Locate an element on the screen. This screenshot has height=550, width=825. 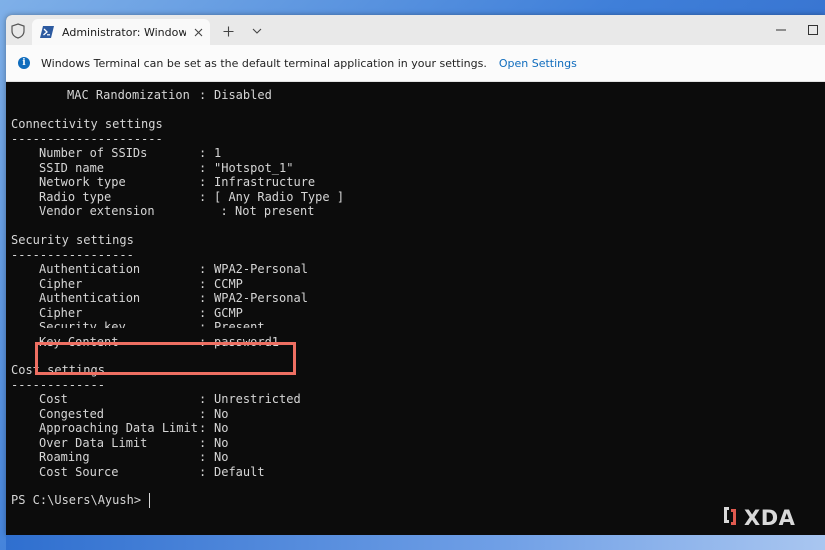
property-label: Congested is located at coordinates (72, 413).